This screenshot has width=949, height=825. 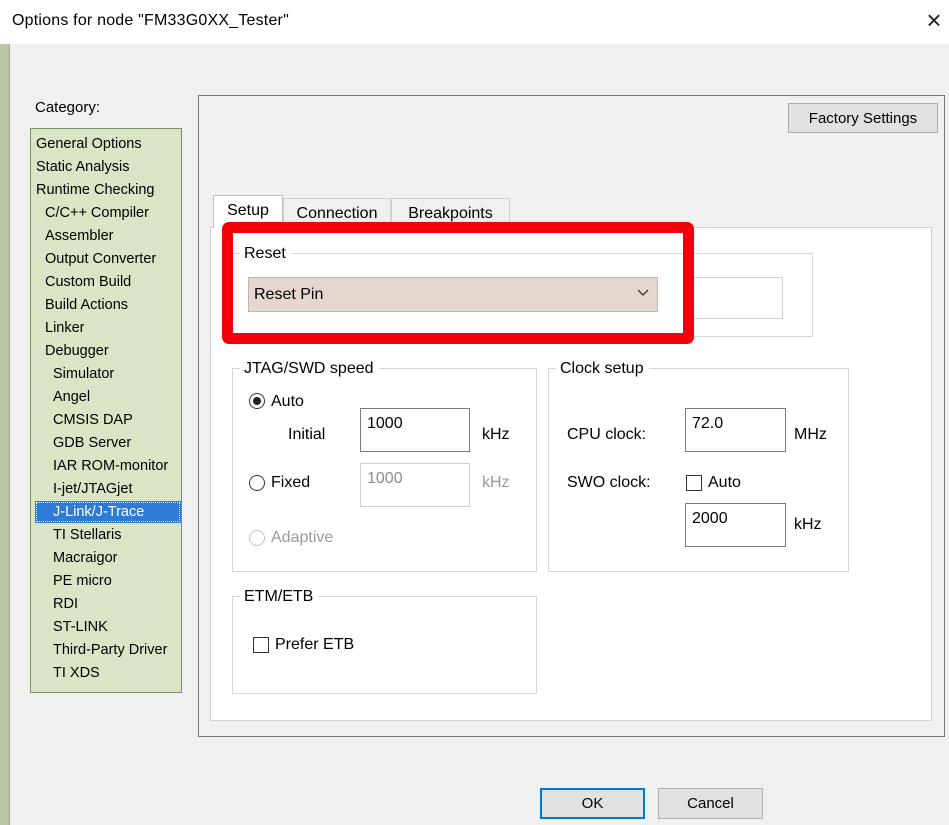 What do you see at coordinates (609, 482) in the screenshot?
I see `swo-clock-label: SWO clock:` at bounding box center [609, 482].